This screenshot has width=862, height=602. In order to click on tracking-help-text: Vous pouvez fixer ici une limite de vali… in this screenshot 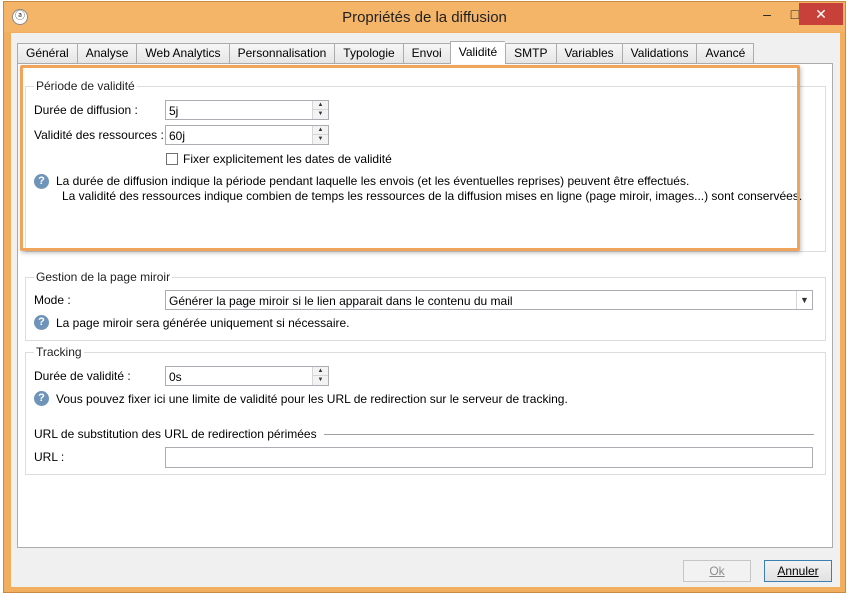, I will do `click(312, 399)`.